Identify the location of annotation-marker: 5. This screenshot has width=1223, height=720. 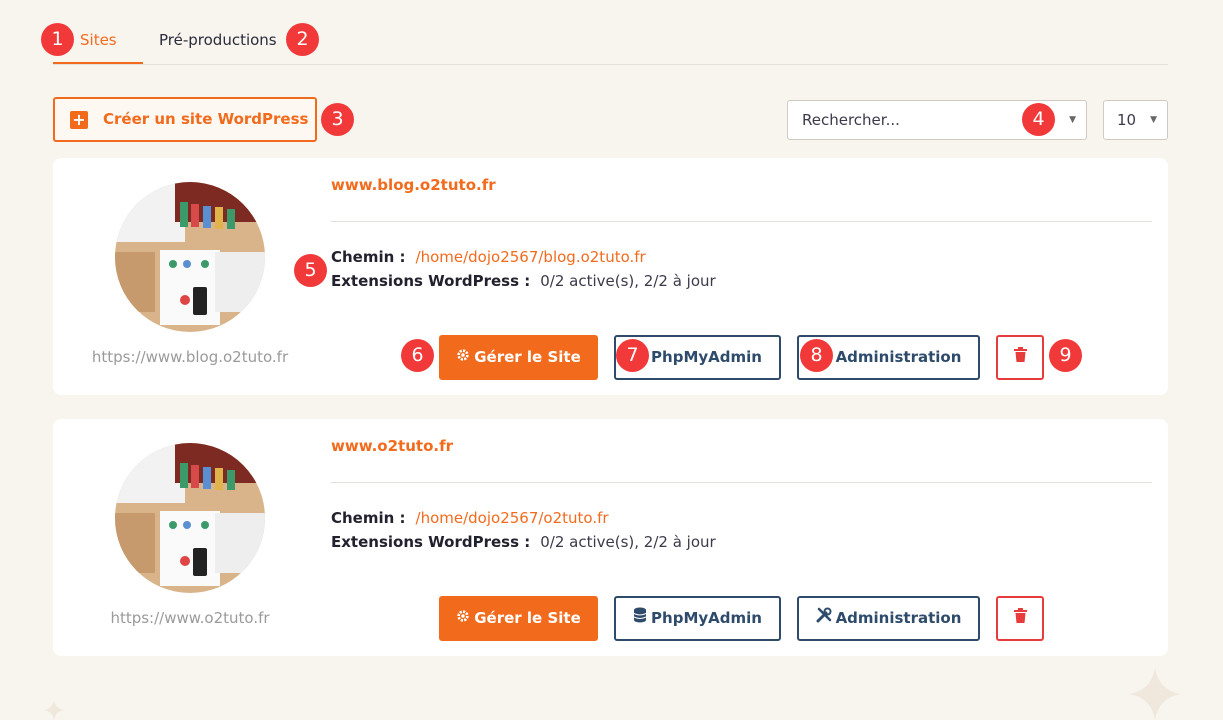
(310, 270).